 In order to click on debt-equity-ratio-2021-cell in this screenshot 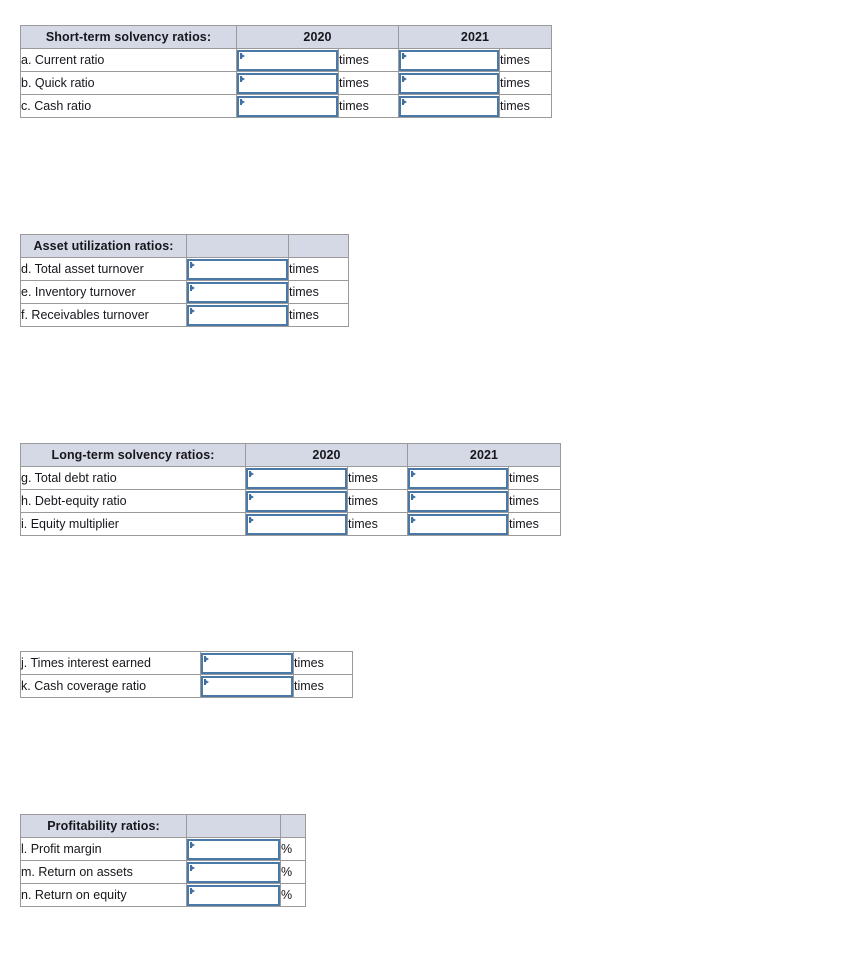, I will do `click(458, 501)`.